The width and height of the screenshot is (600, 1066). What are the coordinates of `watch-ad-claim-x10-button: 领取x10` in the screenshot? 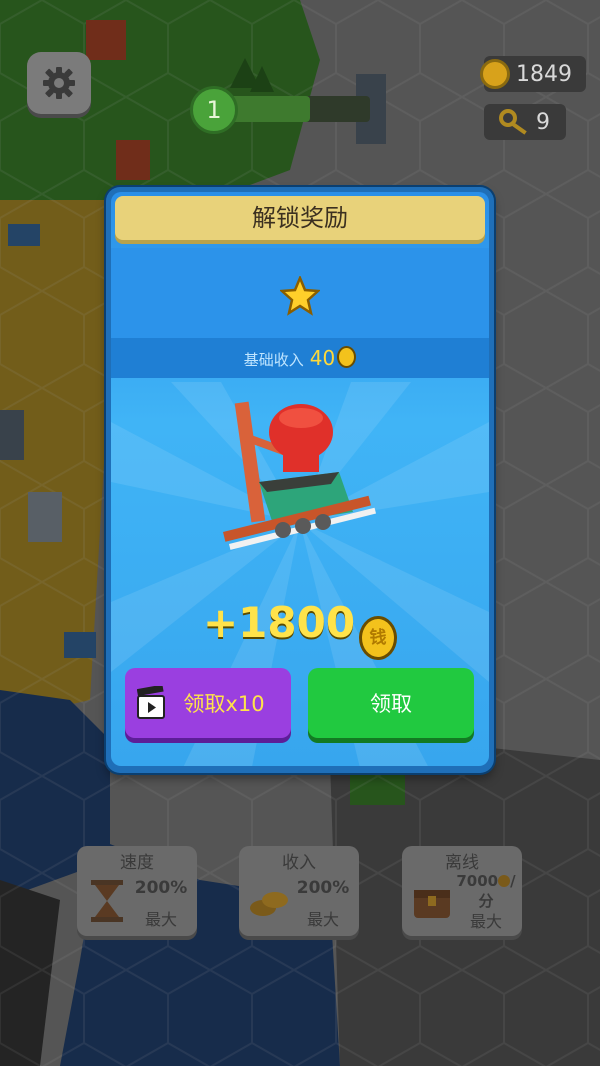 It's located at (208, 703).